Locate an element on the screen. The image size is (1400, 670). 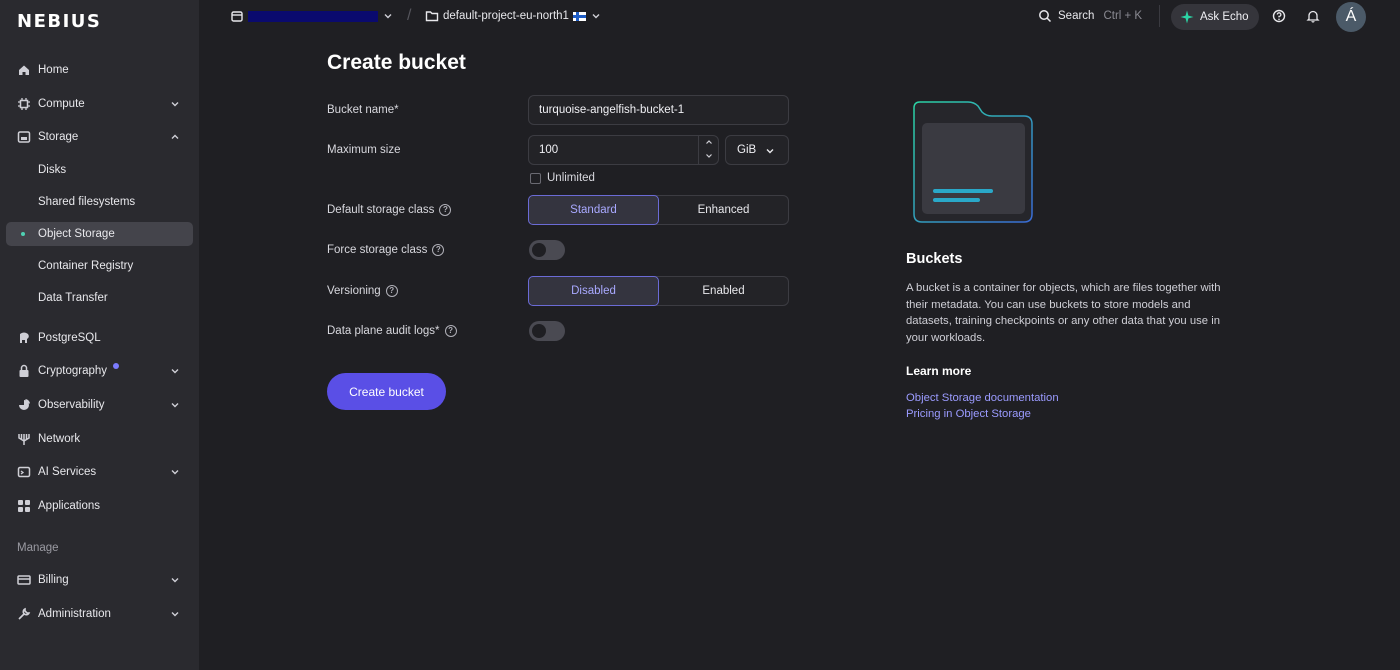
storage-class-enhanced-option: Enhanced is located at coordinates (723, 210).